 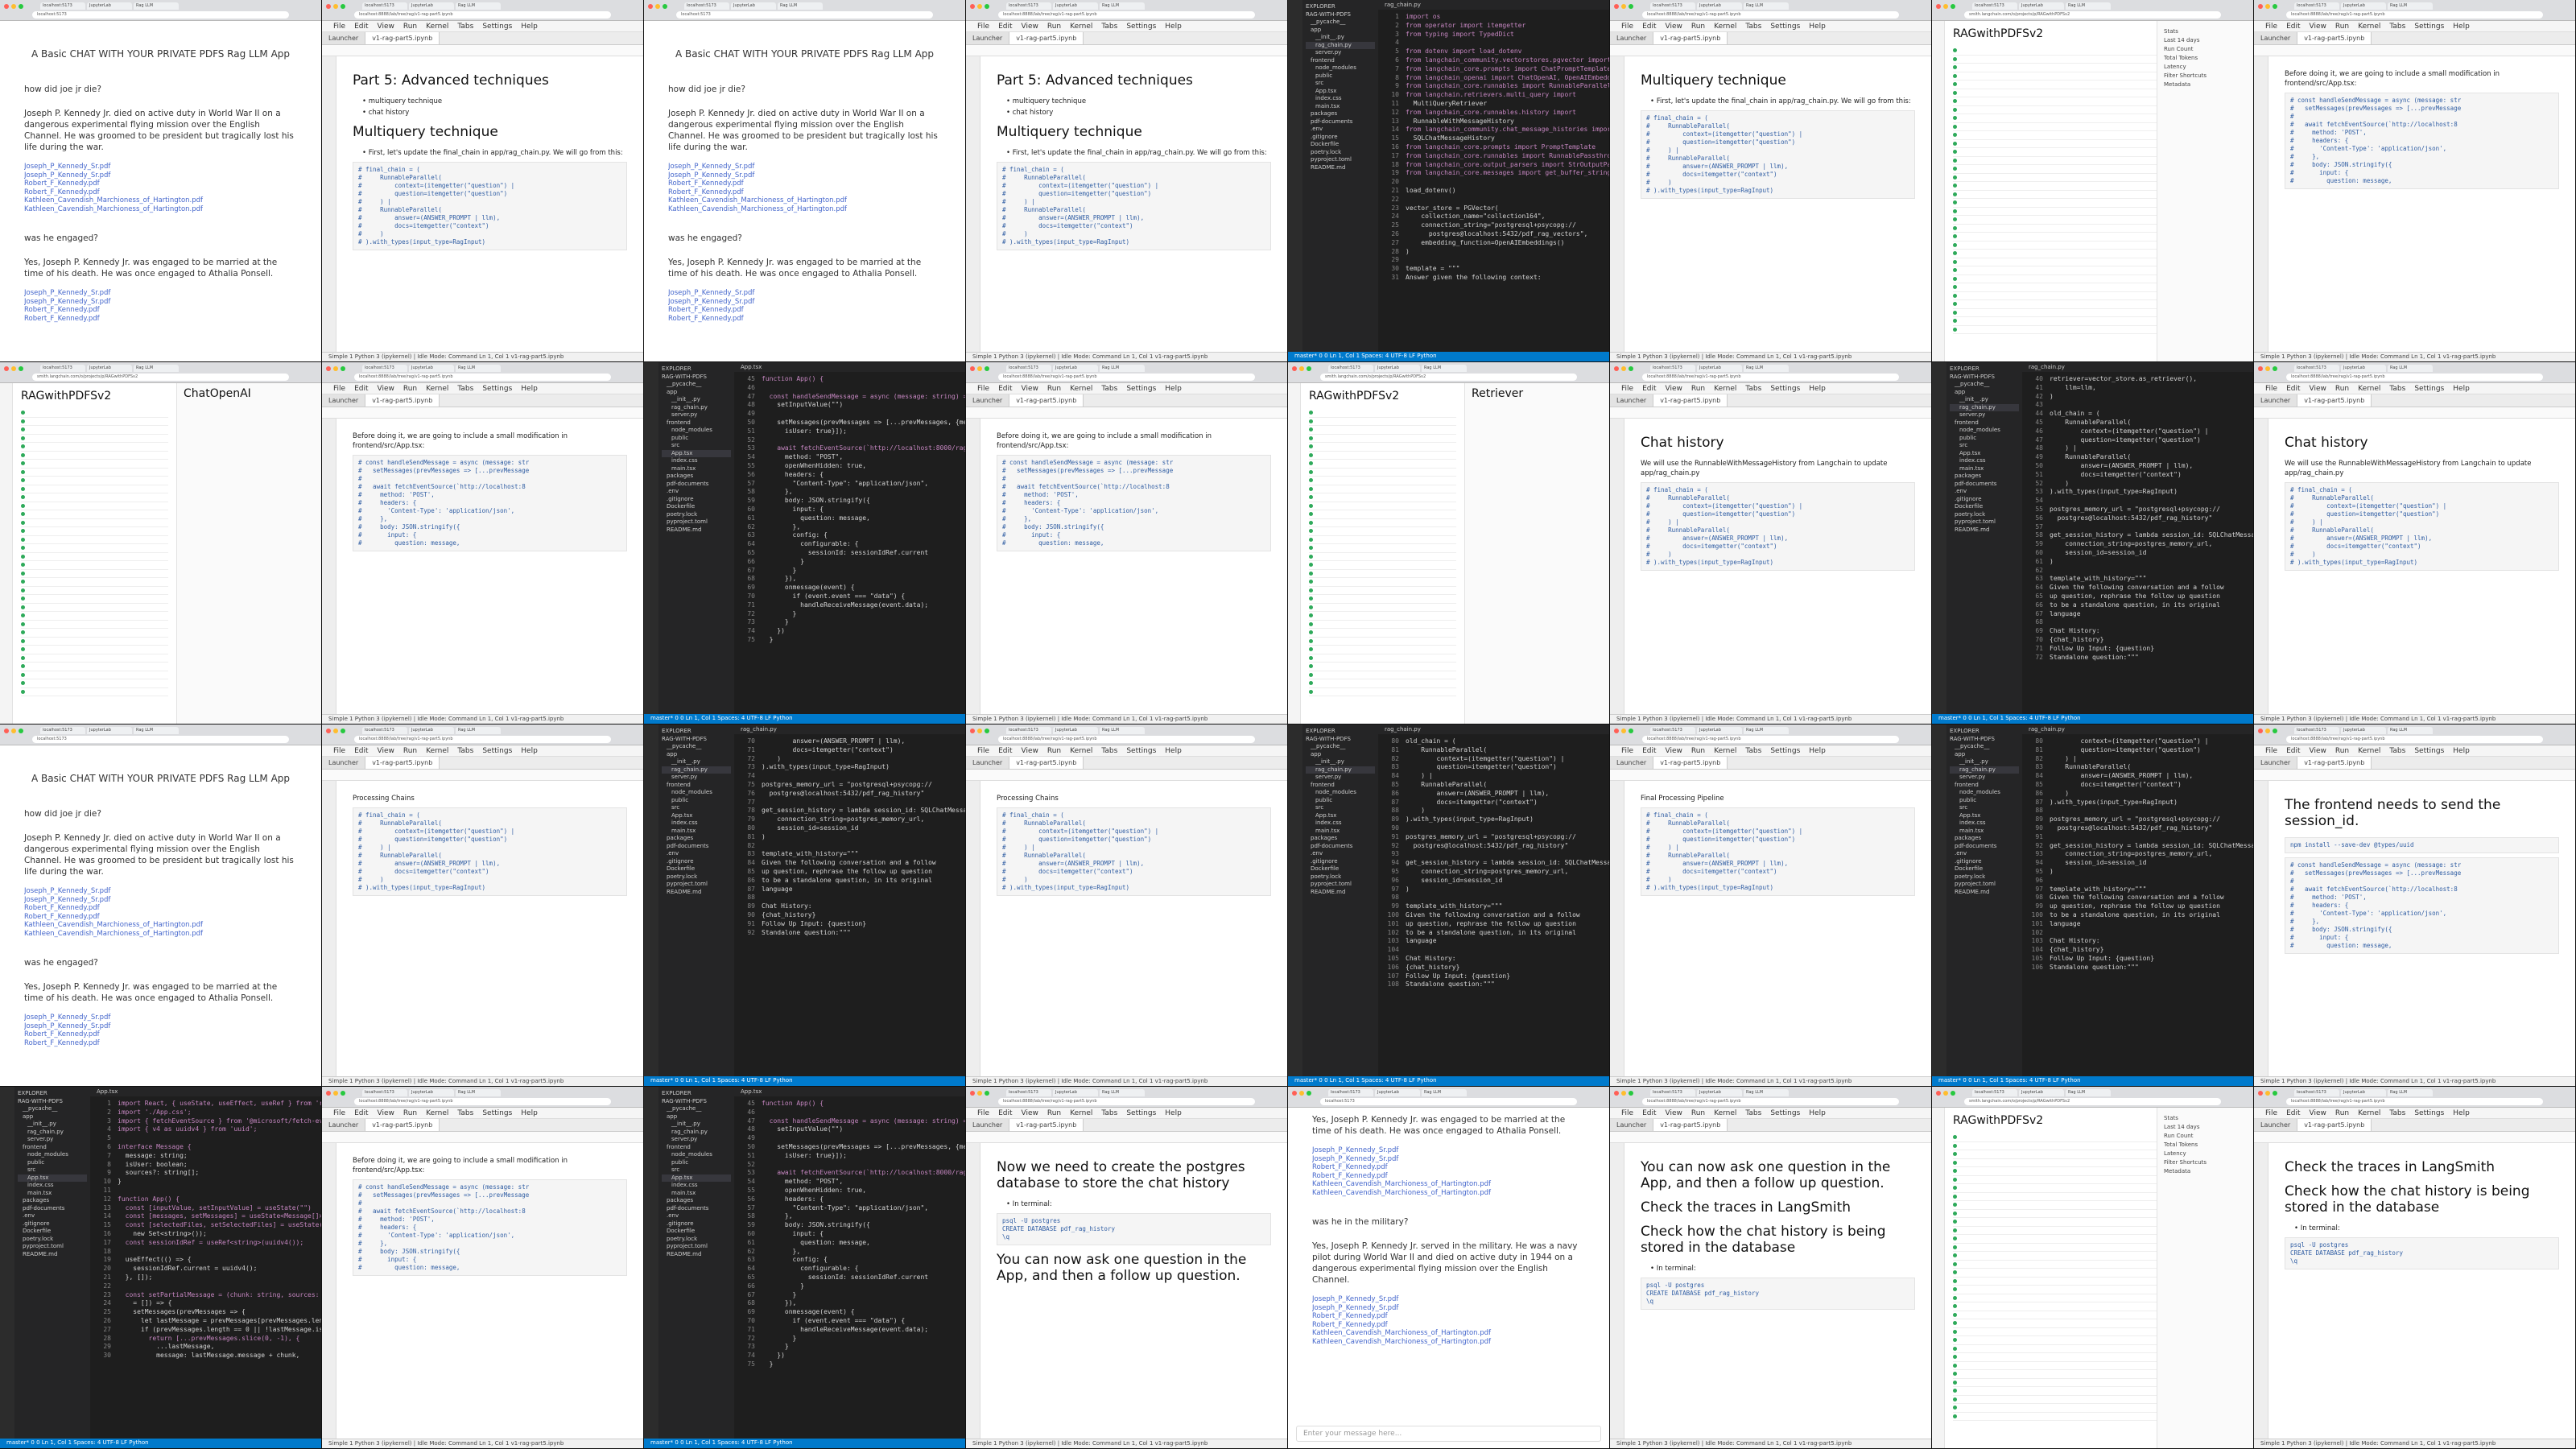 What do you see at coordinates (696, 507) in the screenshot?
I see `explorer-item: Dockerfile` at bounding box center [696, 507].